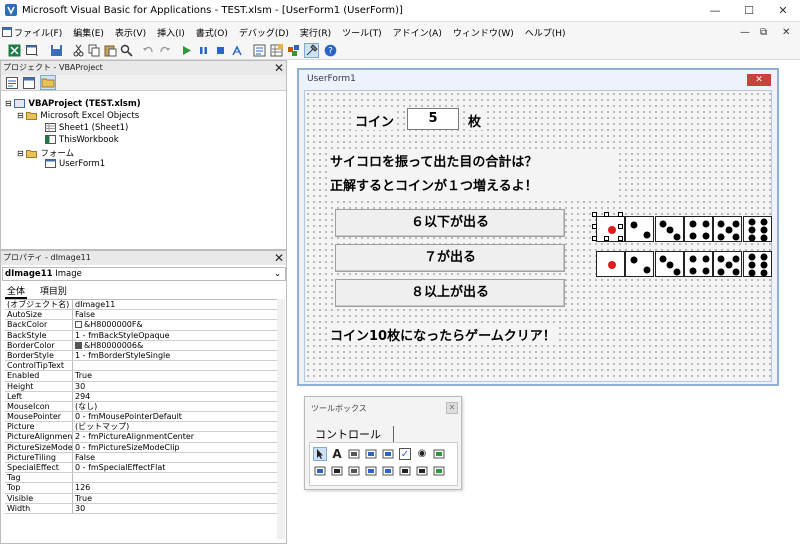  Describe the element at coordinates (178, 304) in the screenshot. I see `property-value: dImage11` at that location.